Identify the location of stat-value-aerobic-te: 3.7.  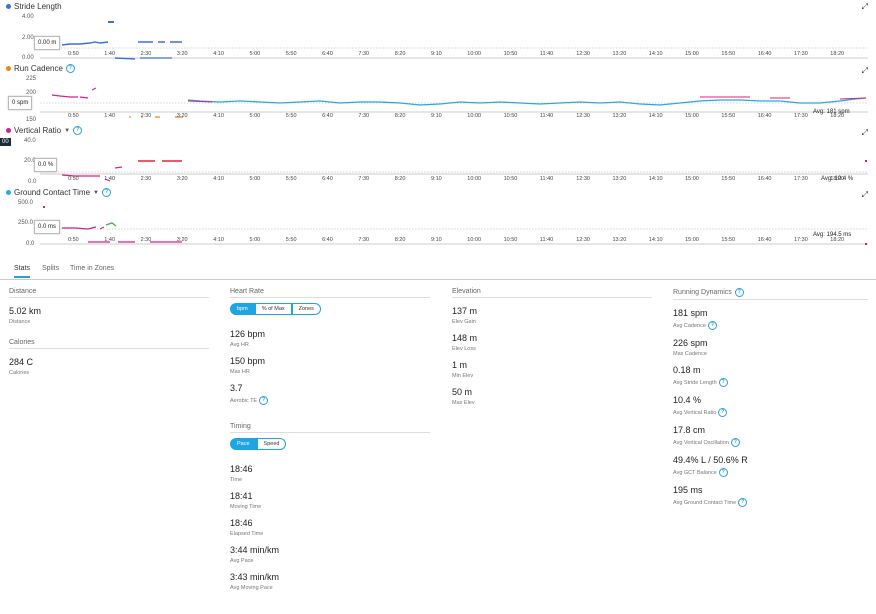
(236, 388).